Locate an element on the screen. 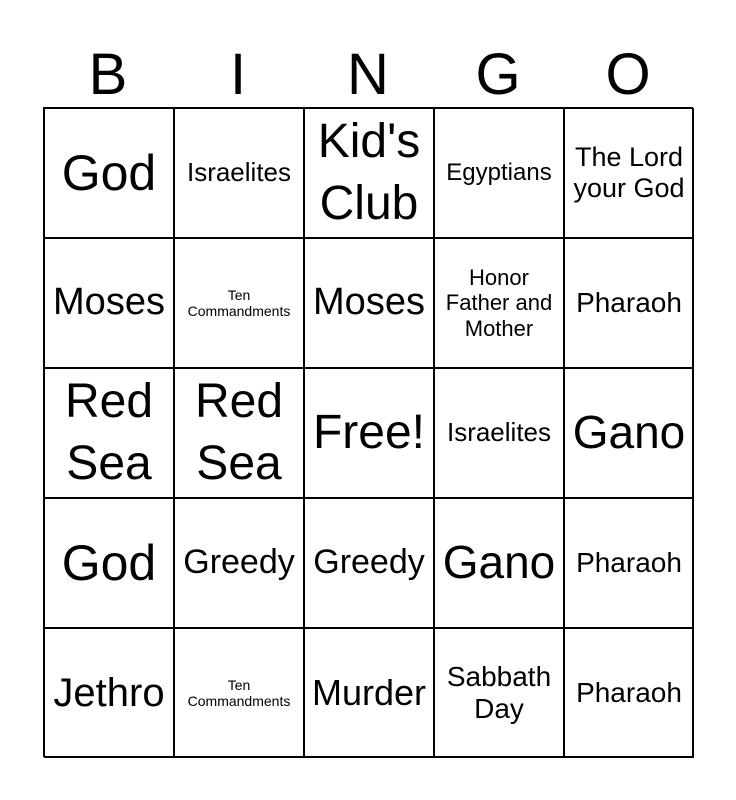 This screenshot has width=736, height=800. bingo-cell: The Lord your God is located at coordinates (629, 173).